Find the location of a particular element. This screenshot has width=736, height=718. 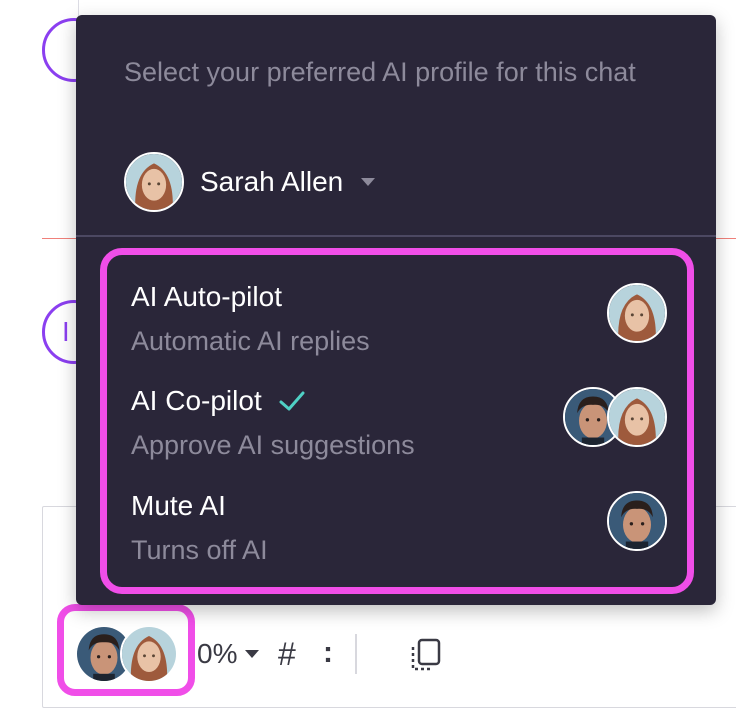

toolbar-divider is located at coordinates (356, 654).